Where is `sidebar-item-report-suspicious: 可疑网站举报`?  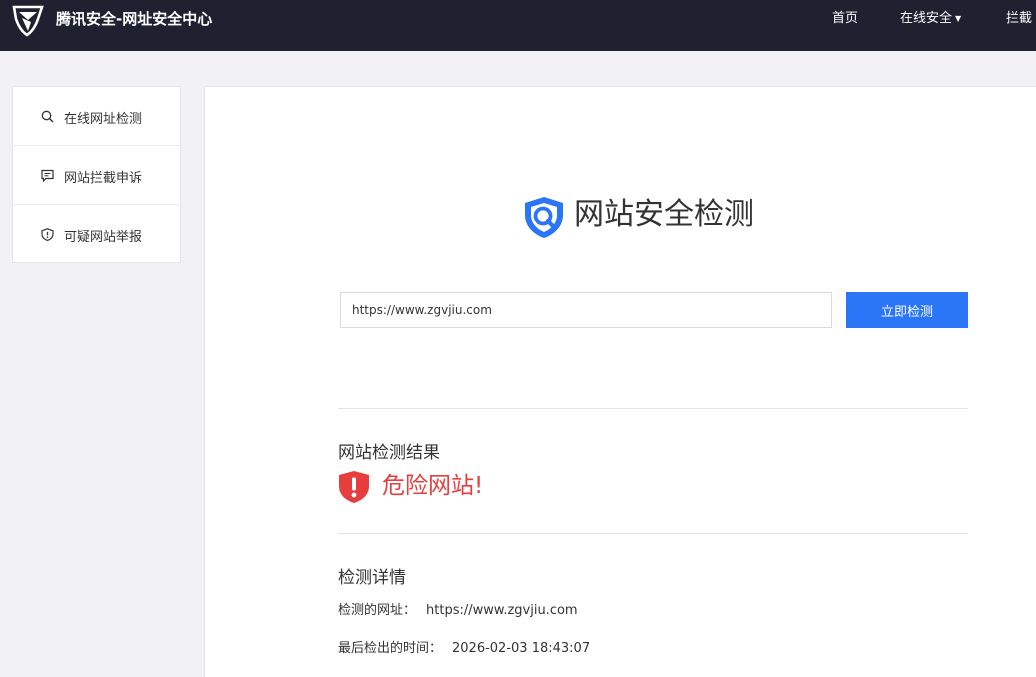
sidebar-item-report-suspicious: 可疑网站举报 is located at coordinates (96, 234).